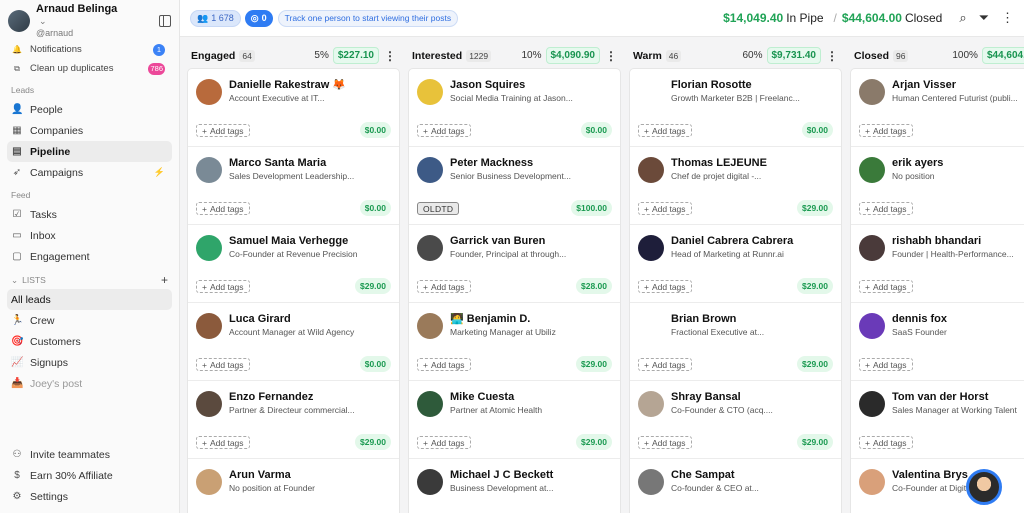 The height and width of the screenshot is (513, 1024). What do you see at coordinates (89, 214) in the screenshot?
I see `sidebar-item-tasks: ☑ Tasks` at bounding box center [89, 214].